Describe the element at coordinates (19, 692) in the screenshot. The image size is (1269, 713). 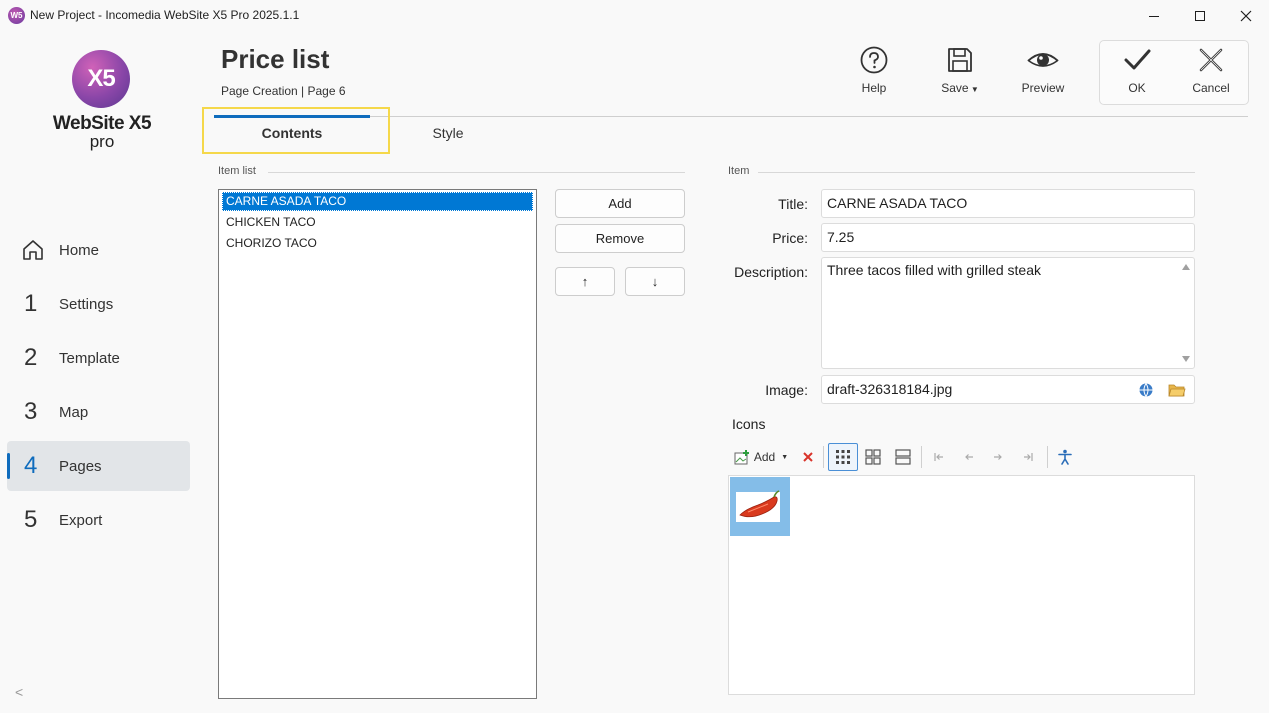
I see `collapse-sidebar-button: <` at that location.